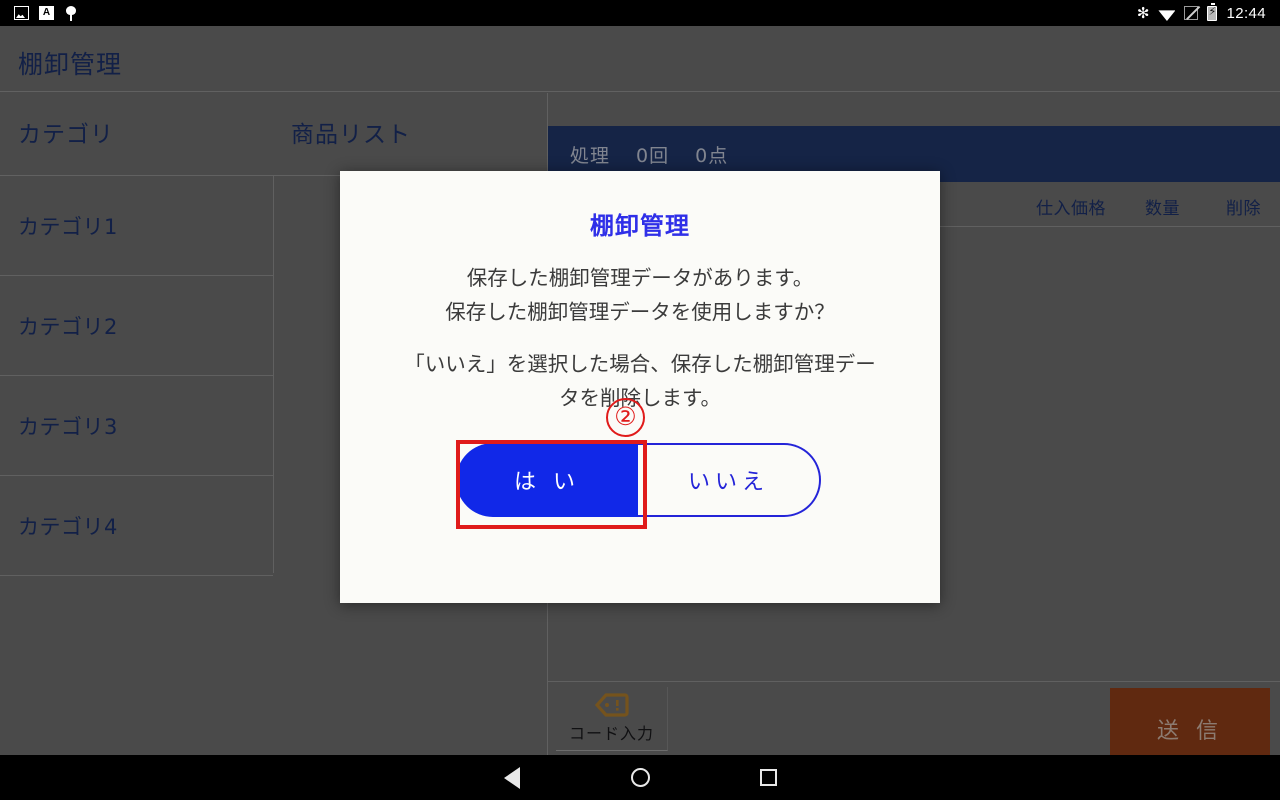 Image resolution: width=1280 pixels, height=800 pixels. Describe the element at coordinates (1166, 13) in the screenshot. I see `wifi-icon` at that location.